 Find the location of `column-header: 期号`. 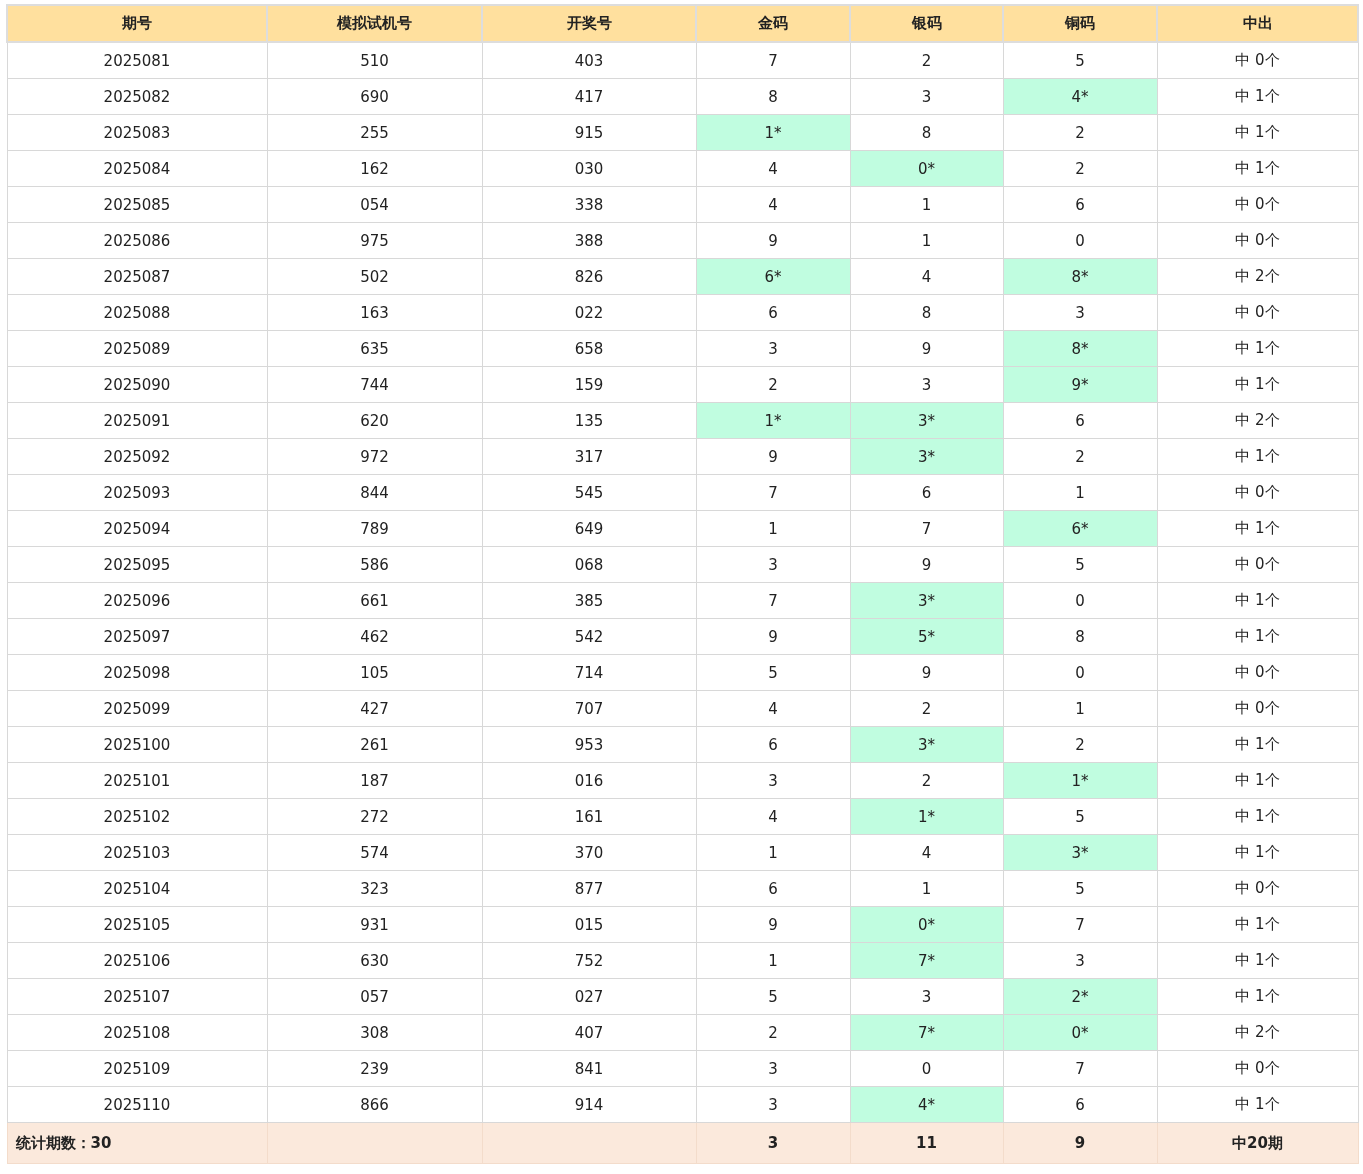

column-header: 期号 is located at coordinates (137, 23).